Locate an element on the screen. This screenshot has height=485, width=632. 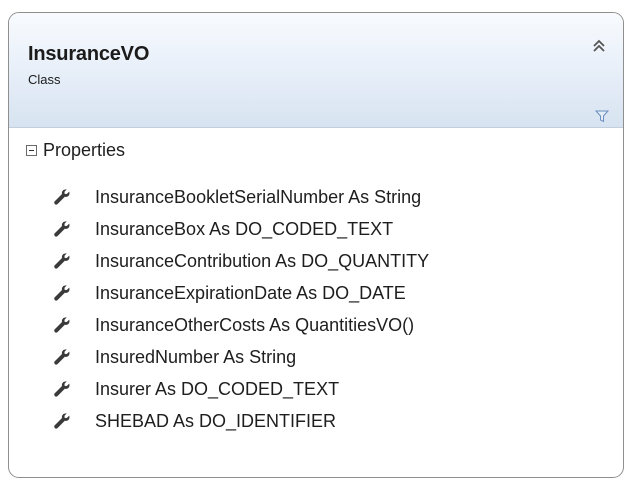
property-text: InsuranceOtherCosts As QuantitiesVO() is located at coordinates (255, 324).